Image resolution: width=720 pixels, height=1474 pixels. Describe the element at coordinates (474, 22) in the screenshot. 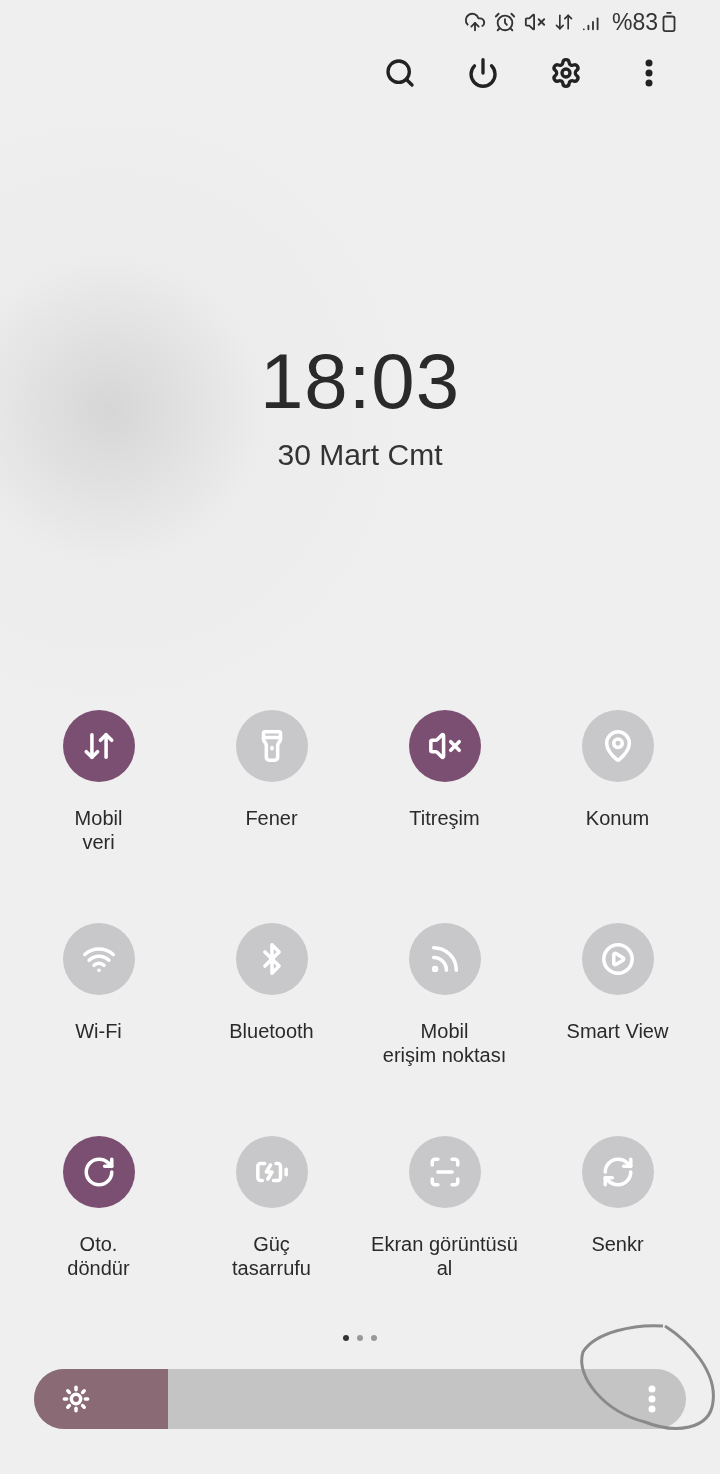

I see `cloud-upload-icon` at that location.